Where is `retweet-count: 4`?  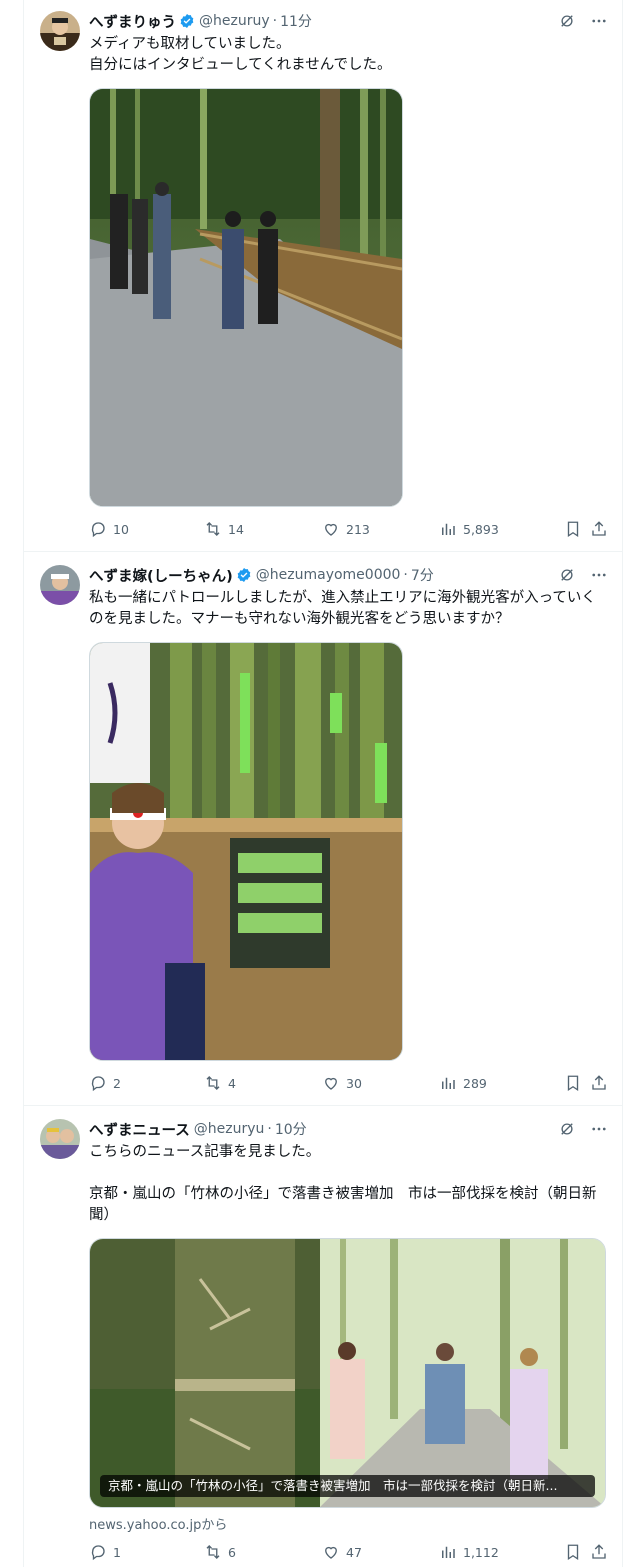
retweet-count: 4 is located at coordinates (232, 1083).